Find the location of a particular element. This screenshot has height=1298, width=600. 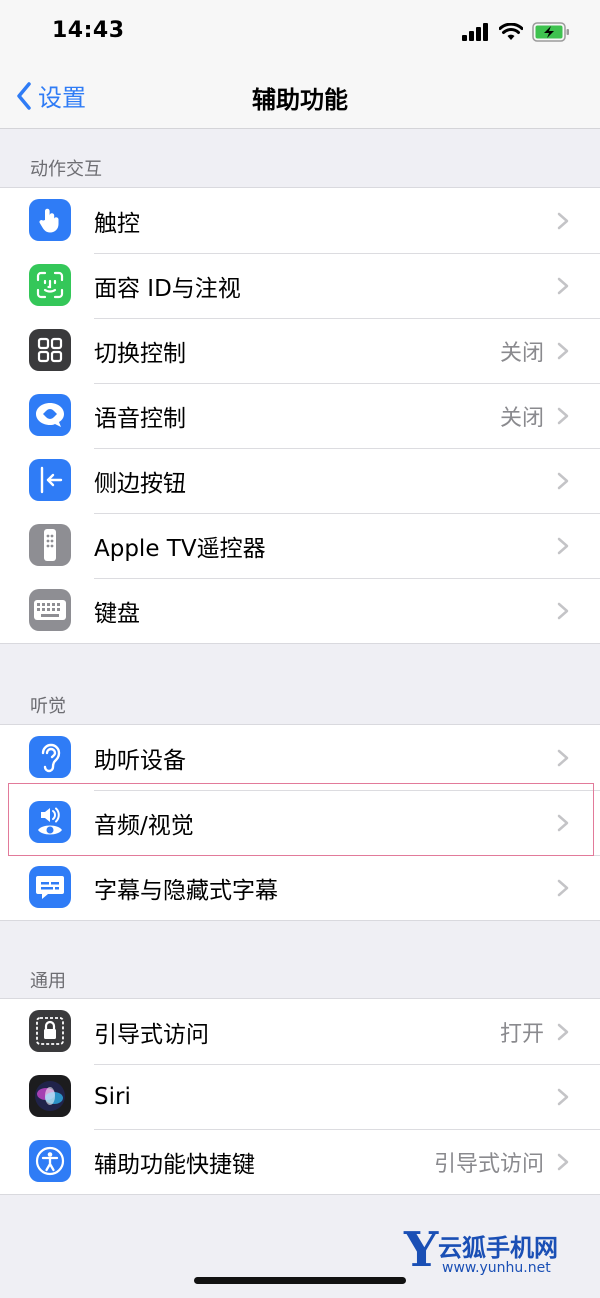

row-label: 辅助功能快捷键 is located at coordinates (174, 1164).